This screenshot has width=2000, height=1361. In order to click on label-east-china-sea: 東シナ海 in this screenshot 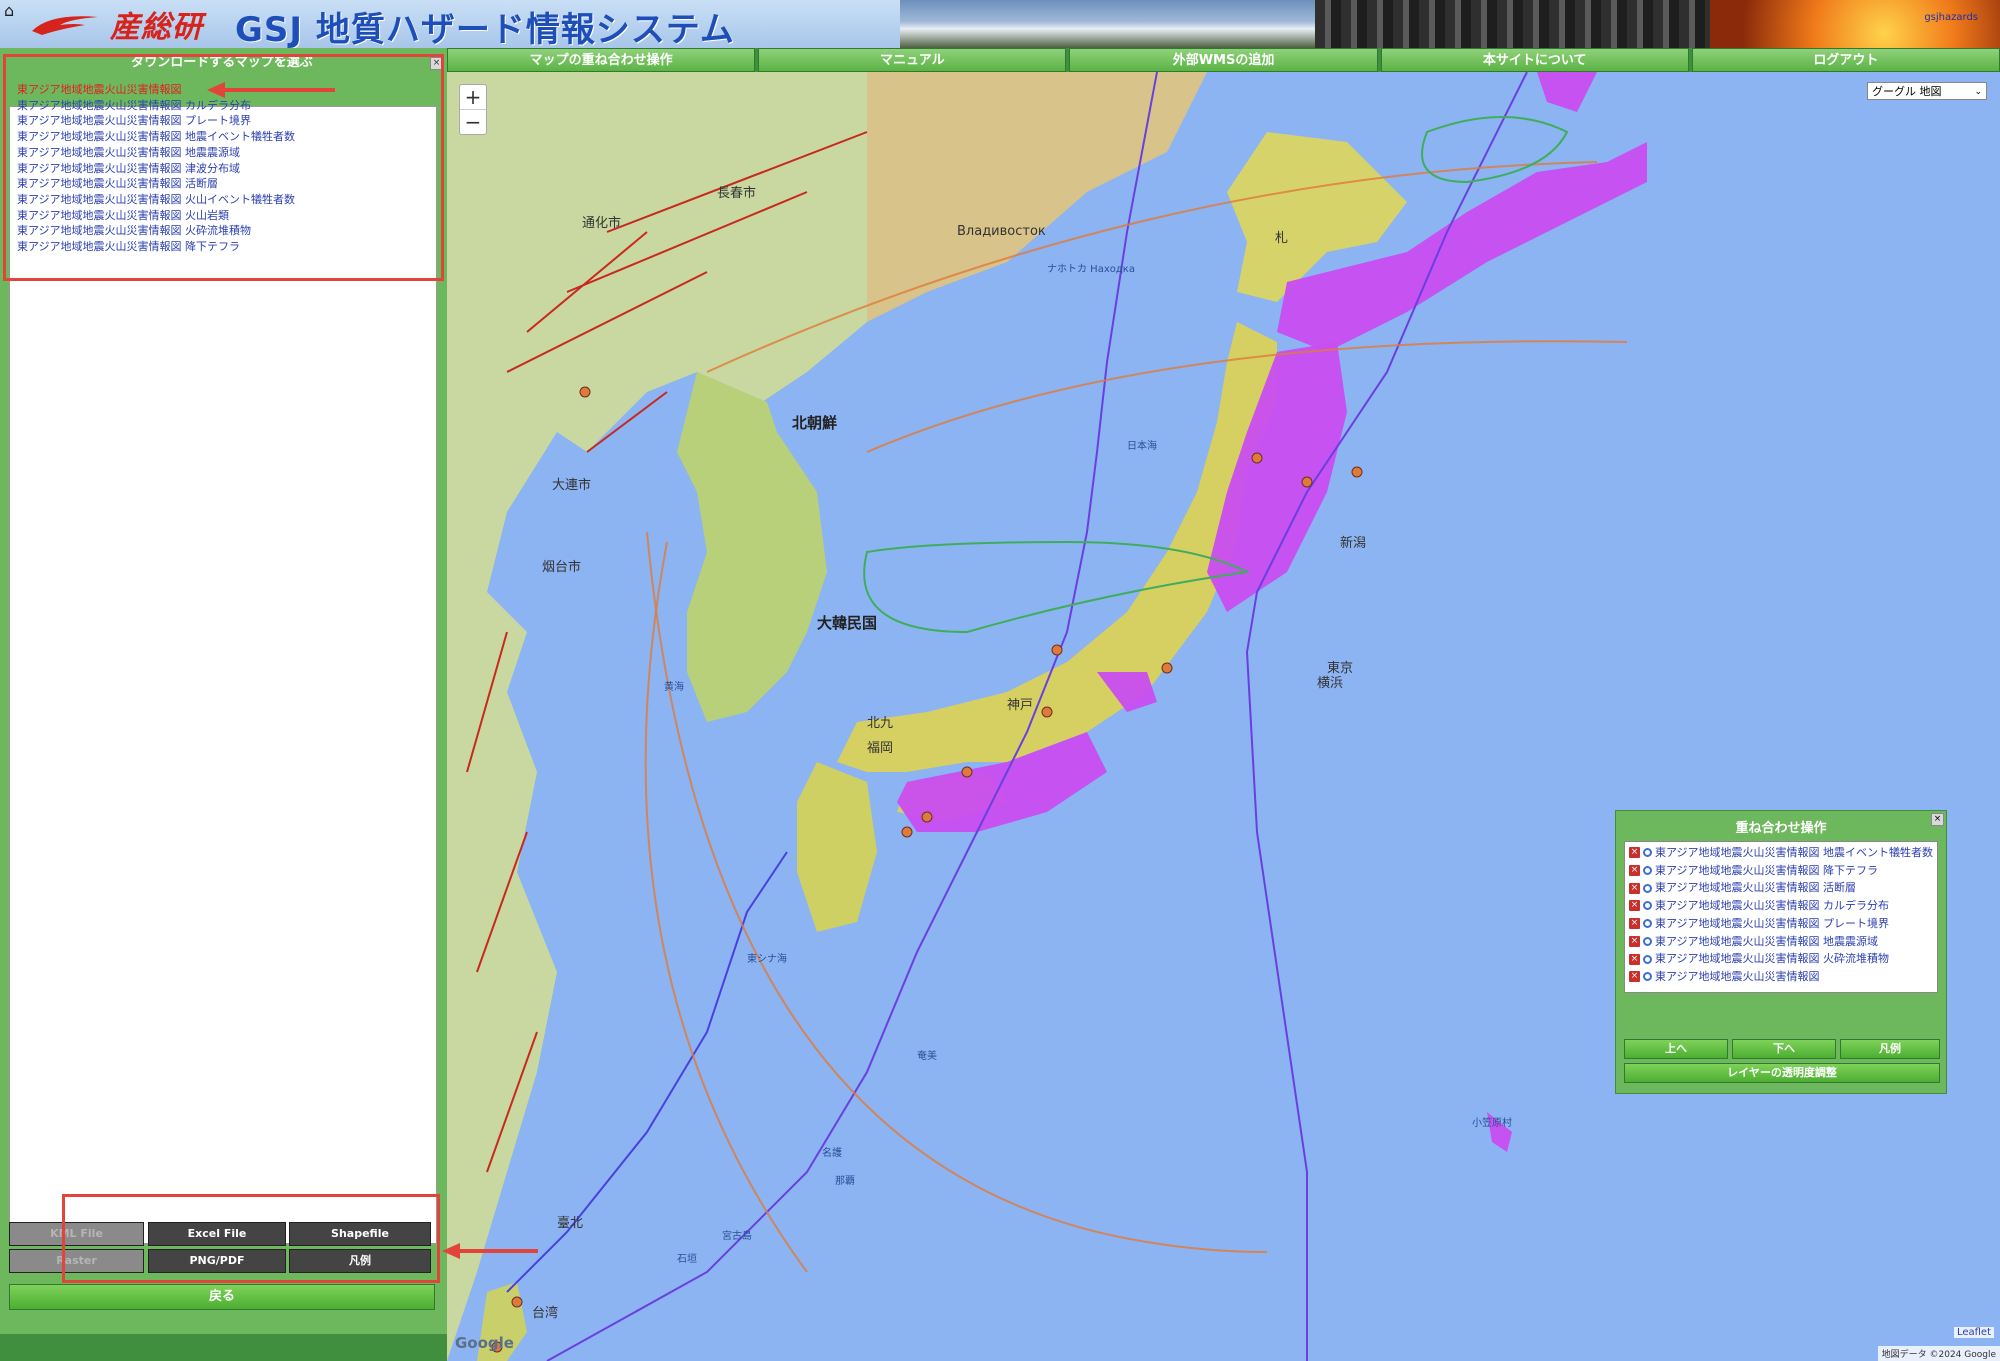, I will do `click(767, 959)`.